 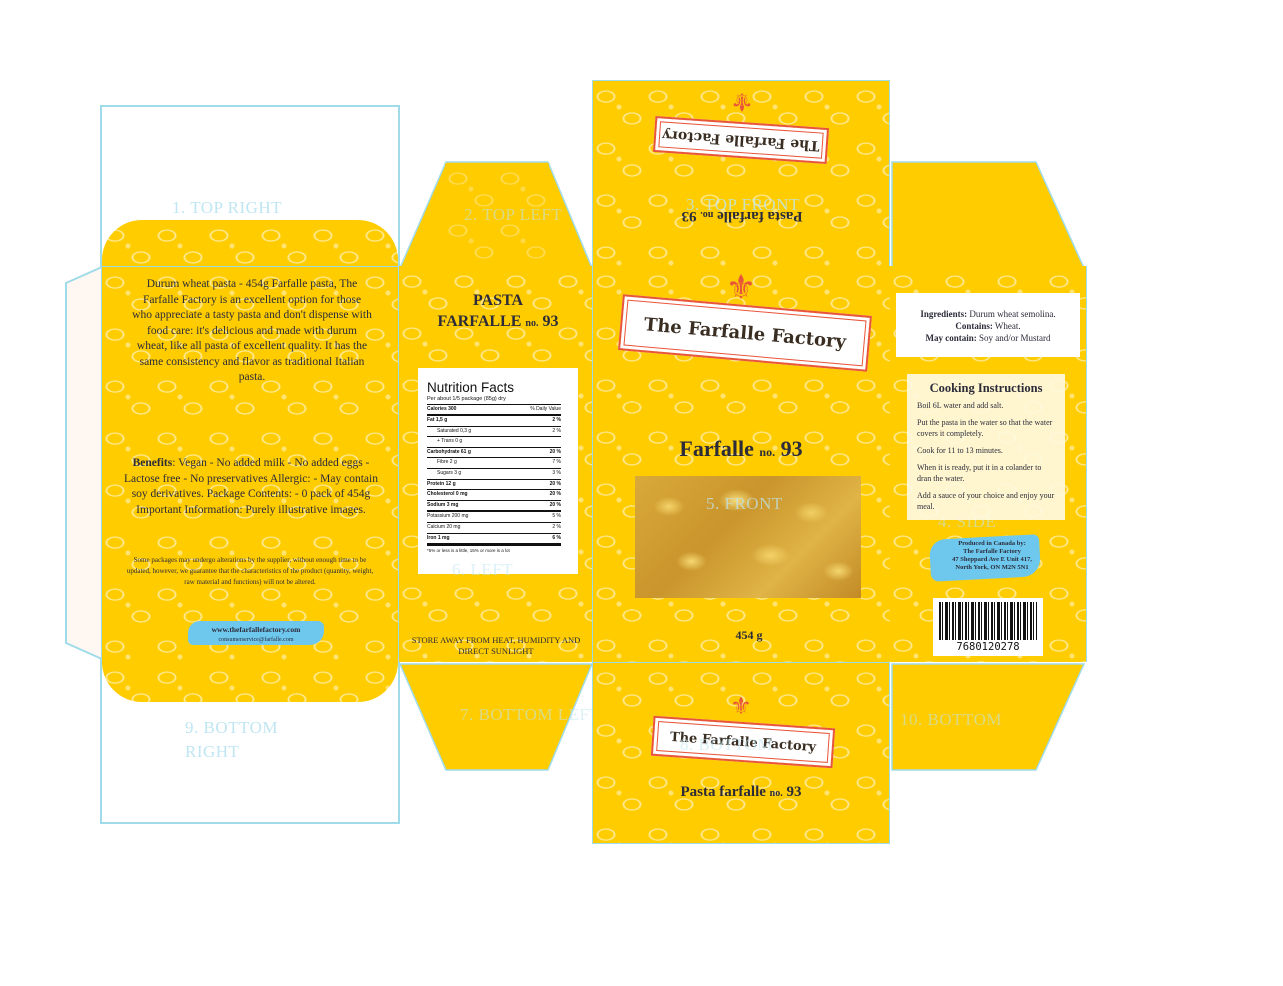 I want to click on nutrition-row-label: Sugars 3 g, so click(x=449, y=472).